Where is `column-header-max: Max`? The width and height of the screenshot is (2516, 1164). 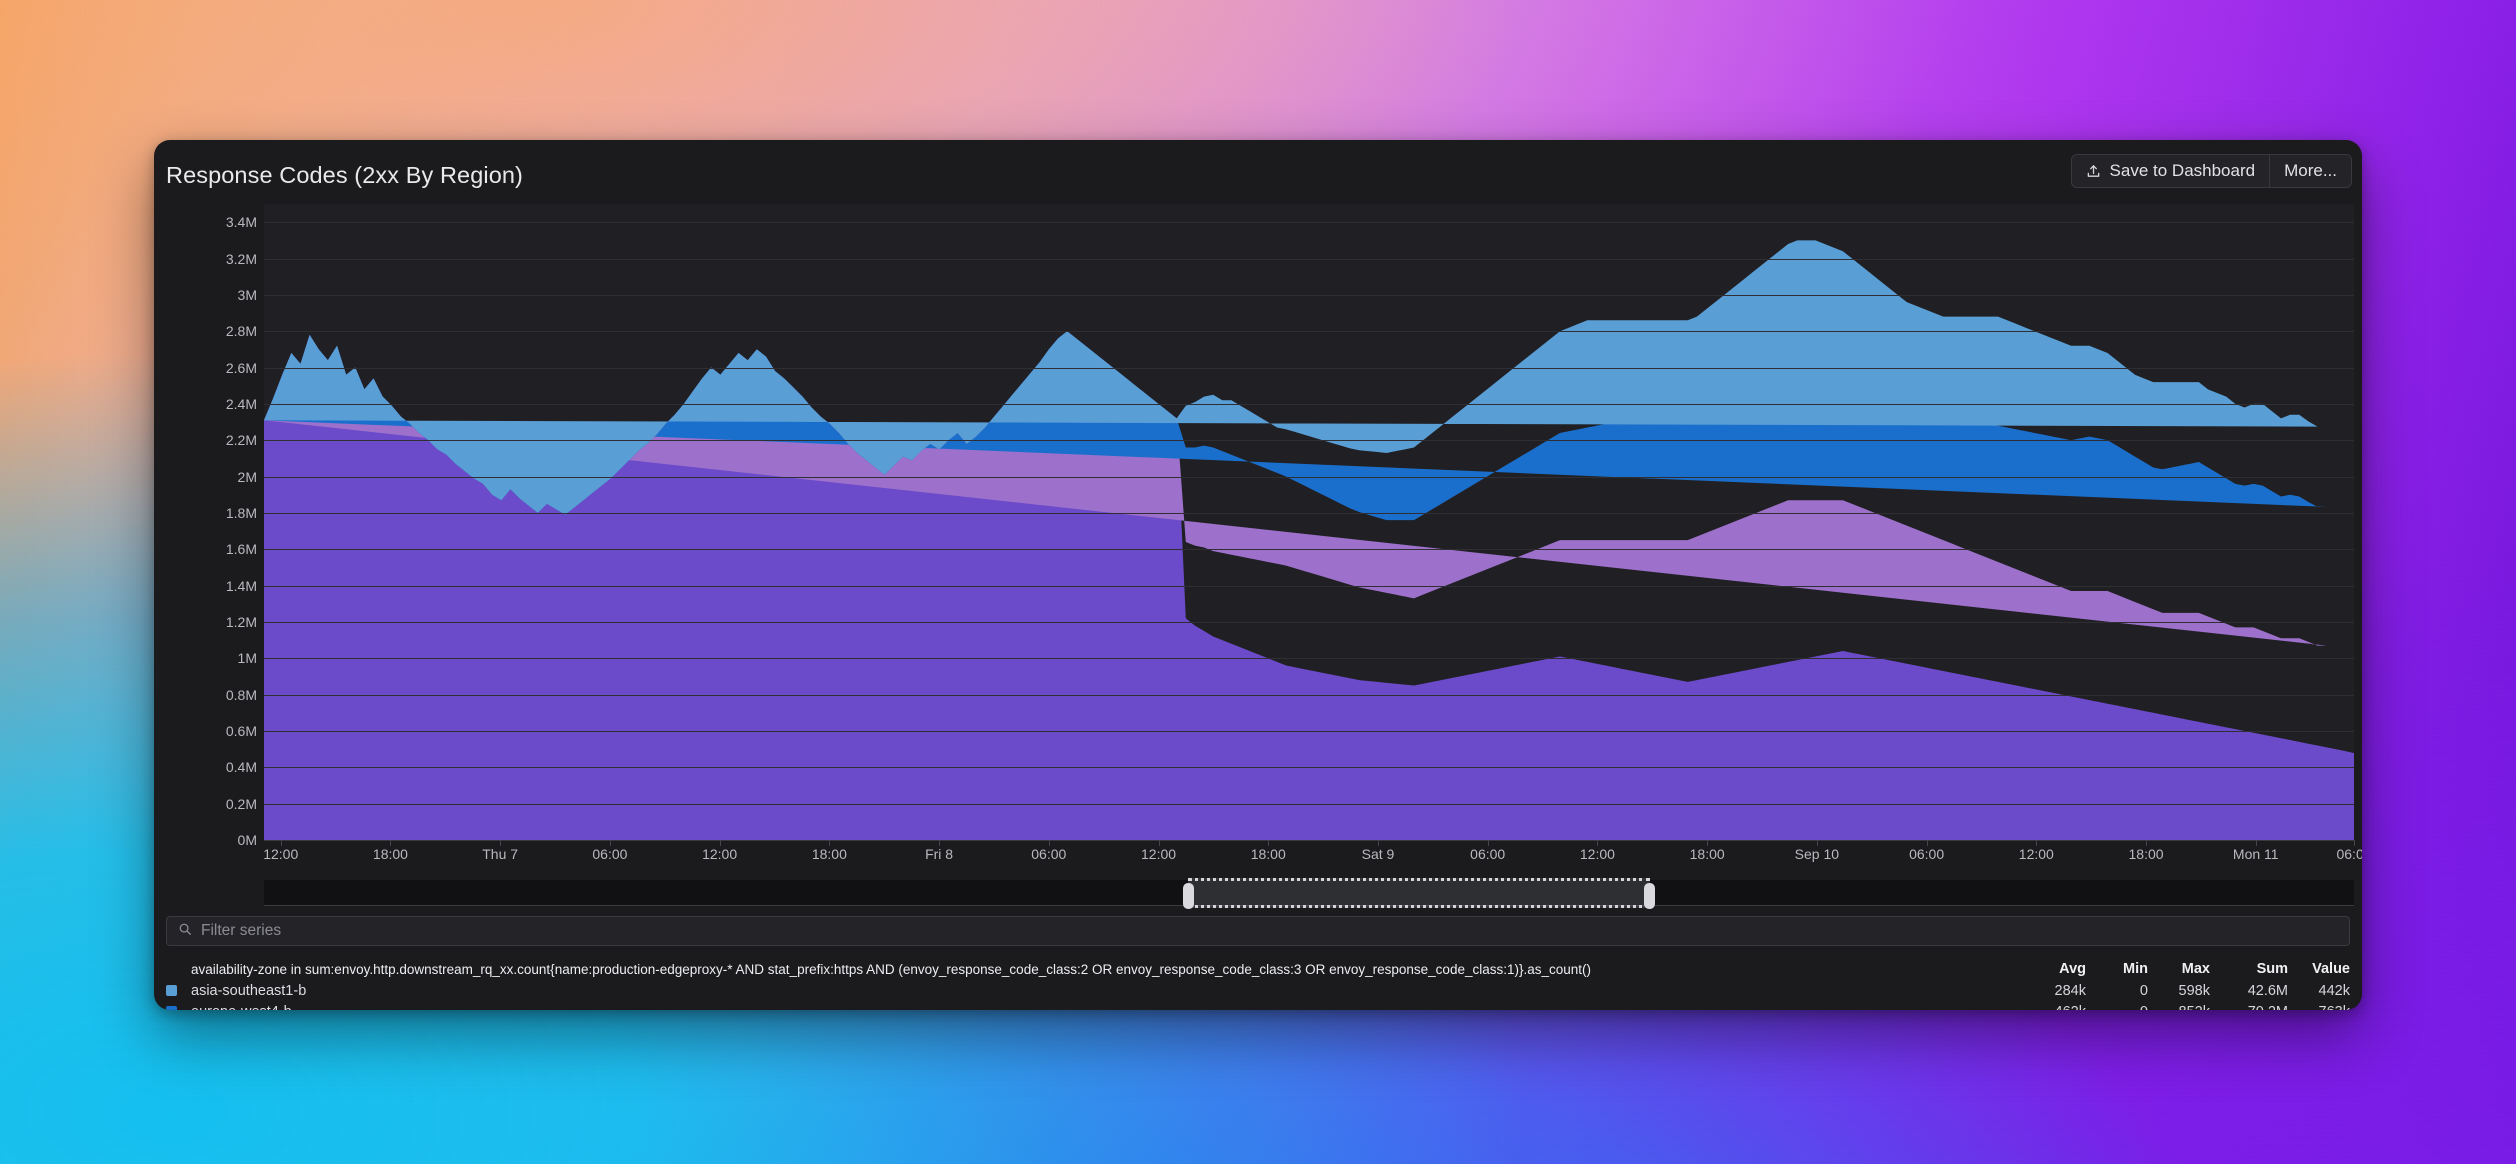
column-header-max: Max is located at coordinates (2195, 969).